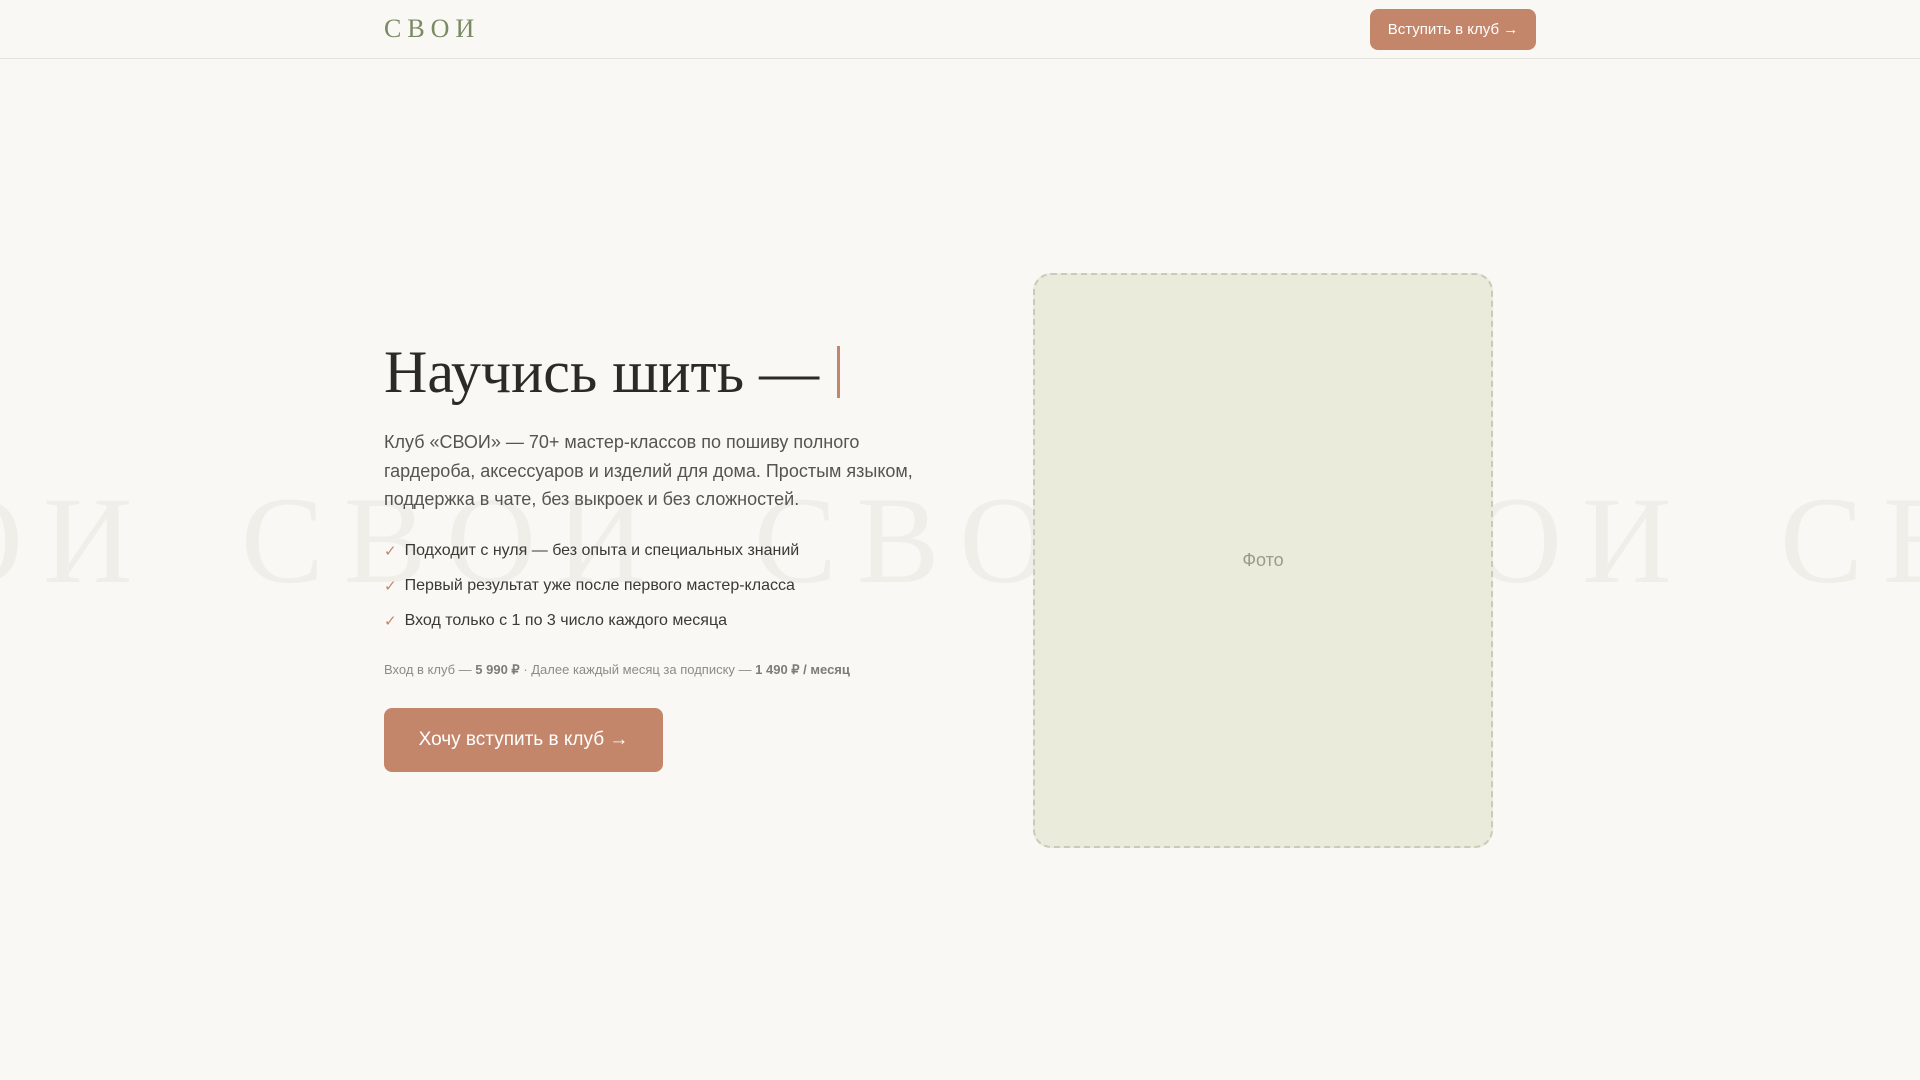 This screenshot has width=1920, height=1080. I want to click on price-entry-label: Вход в клуб —, so click(430, 669).